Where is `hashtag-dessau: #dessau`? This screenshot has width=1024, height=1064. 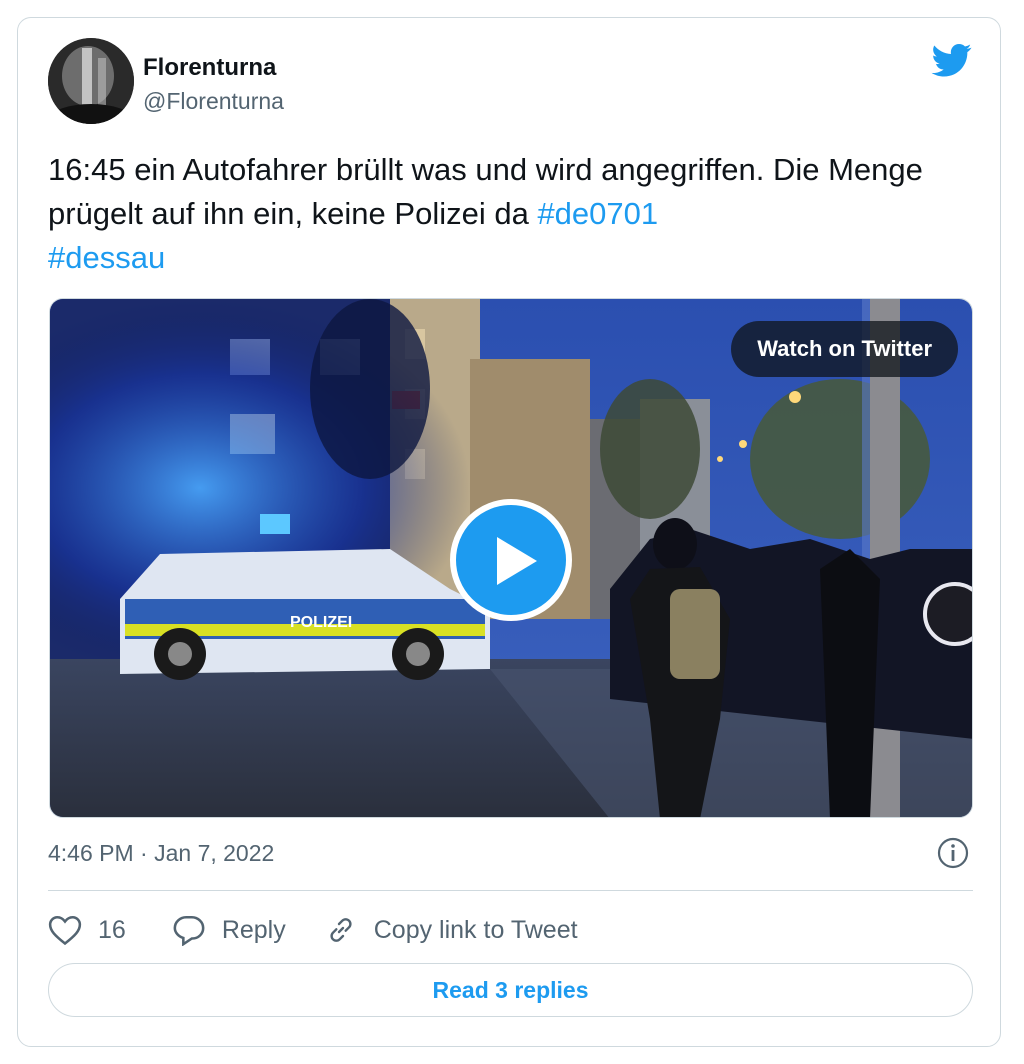 hashtag-dessau: #dessau is located at coordinates (106, 257).